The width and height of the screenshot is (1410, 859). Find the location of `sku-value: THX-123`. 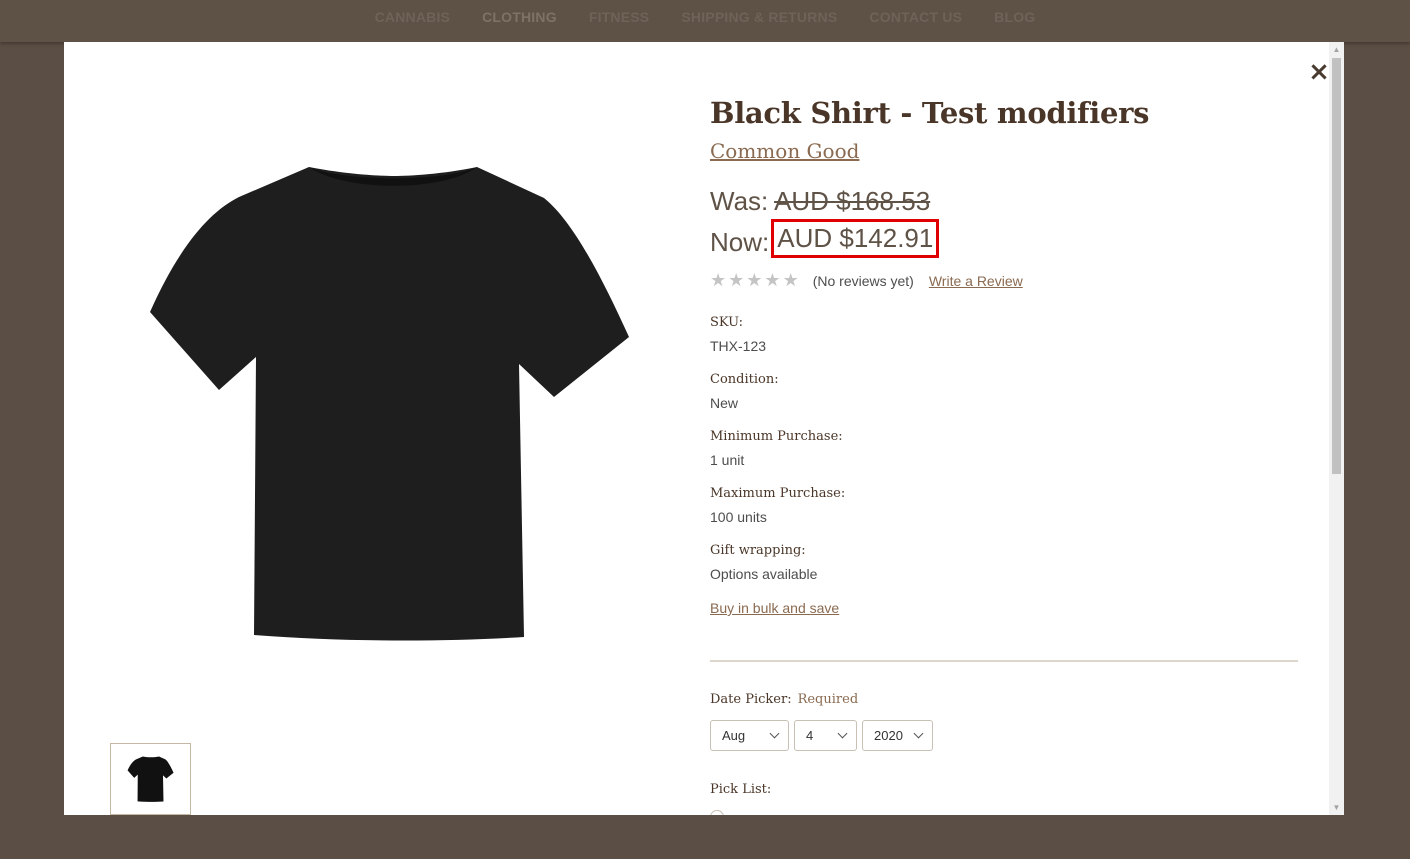

sku-value: THX-123 is located at coordinates (738, 346).